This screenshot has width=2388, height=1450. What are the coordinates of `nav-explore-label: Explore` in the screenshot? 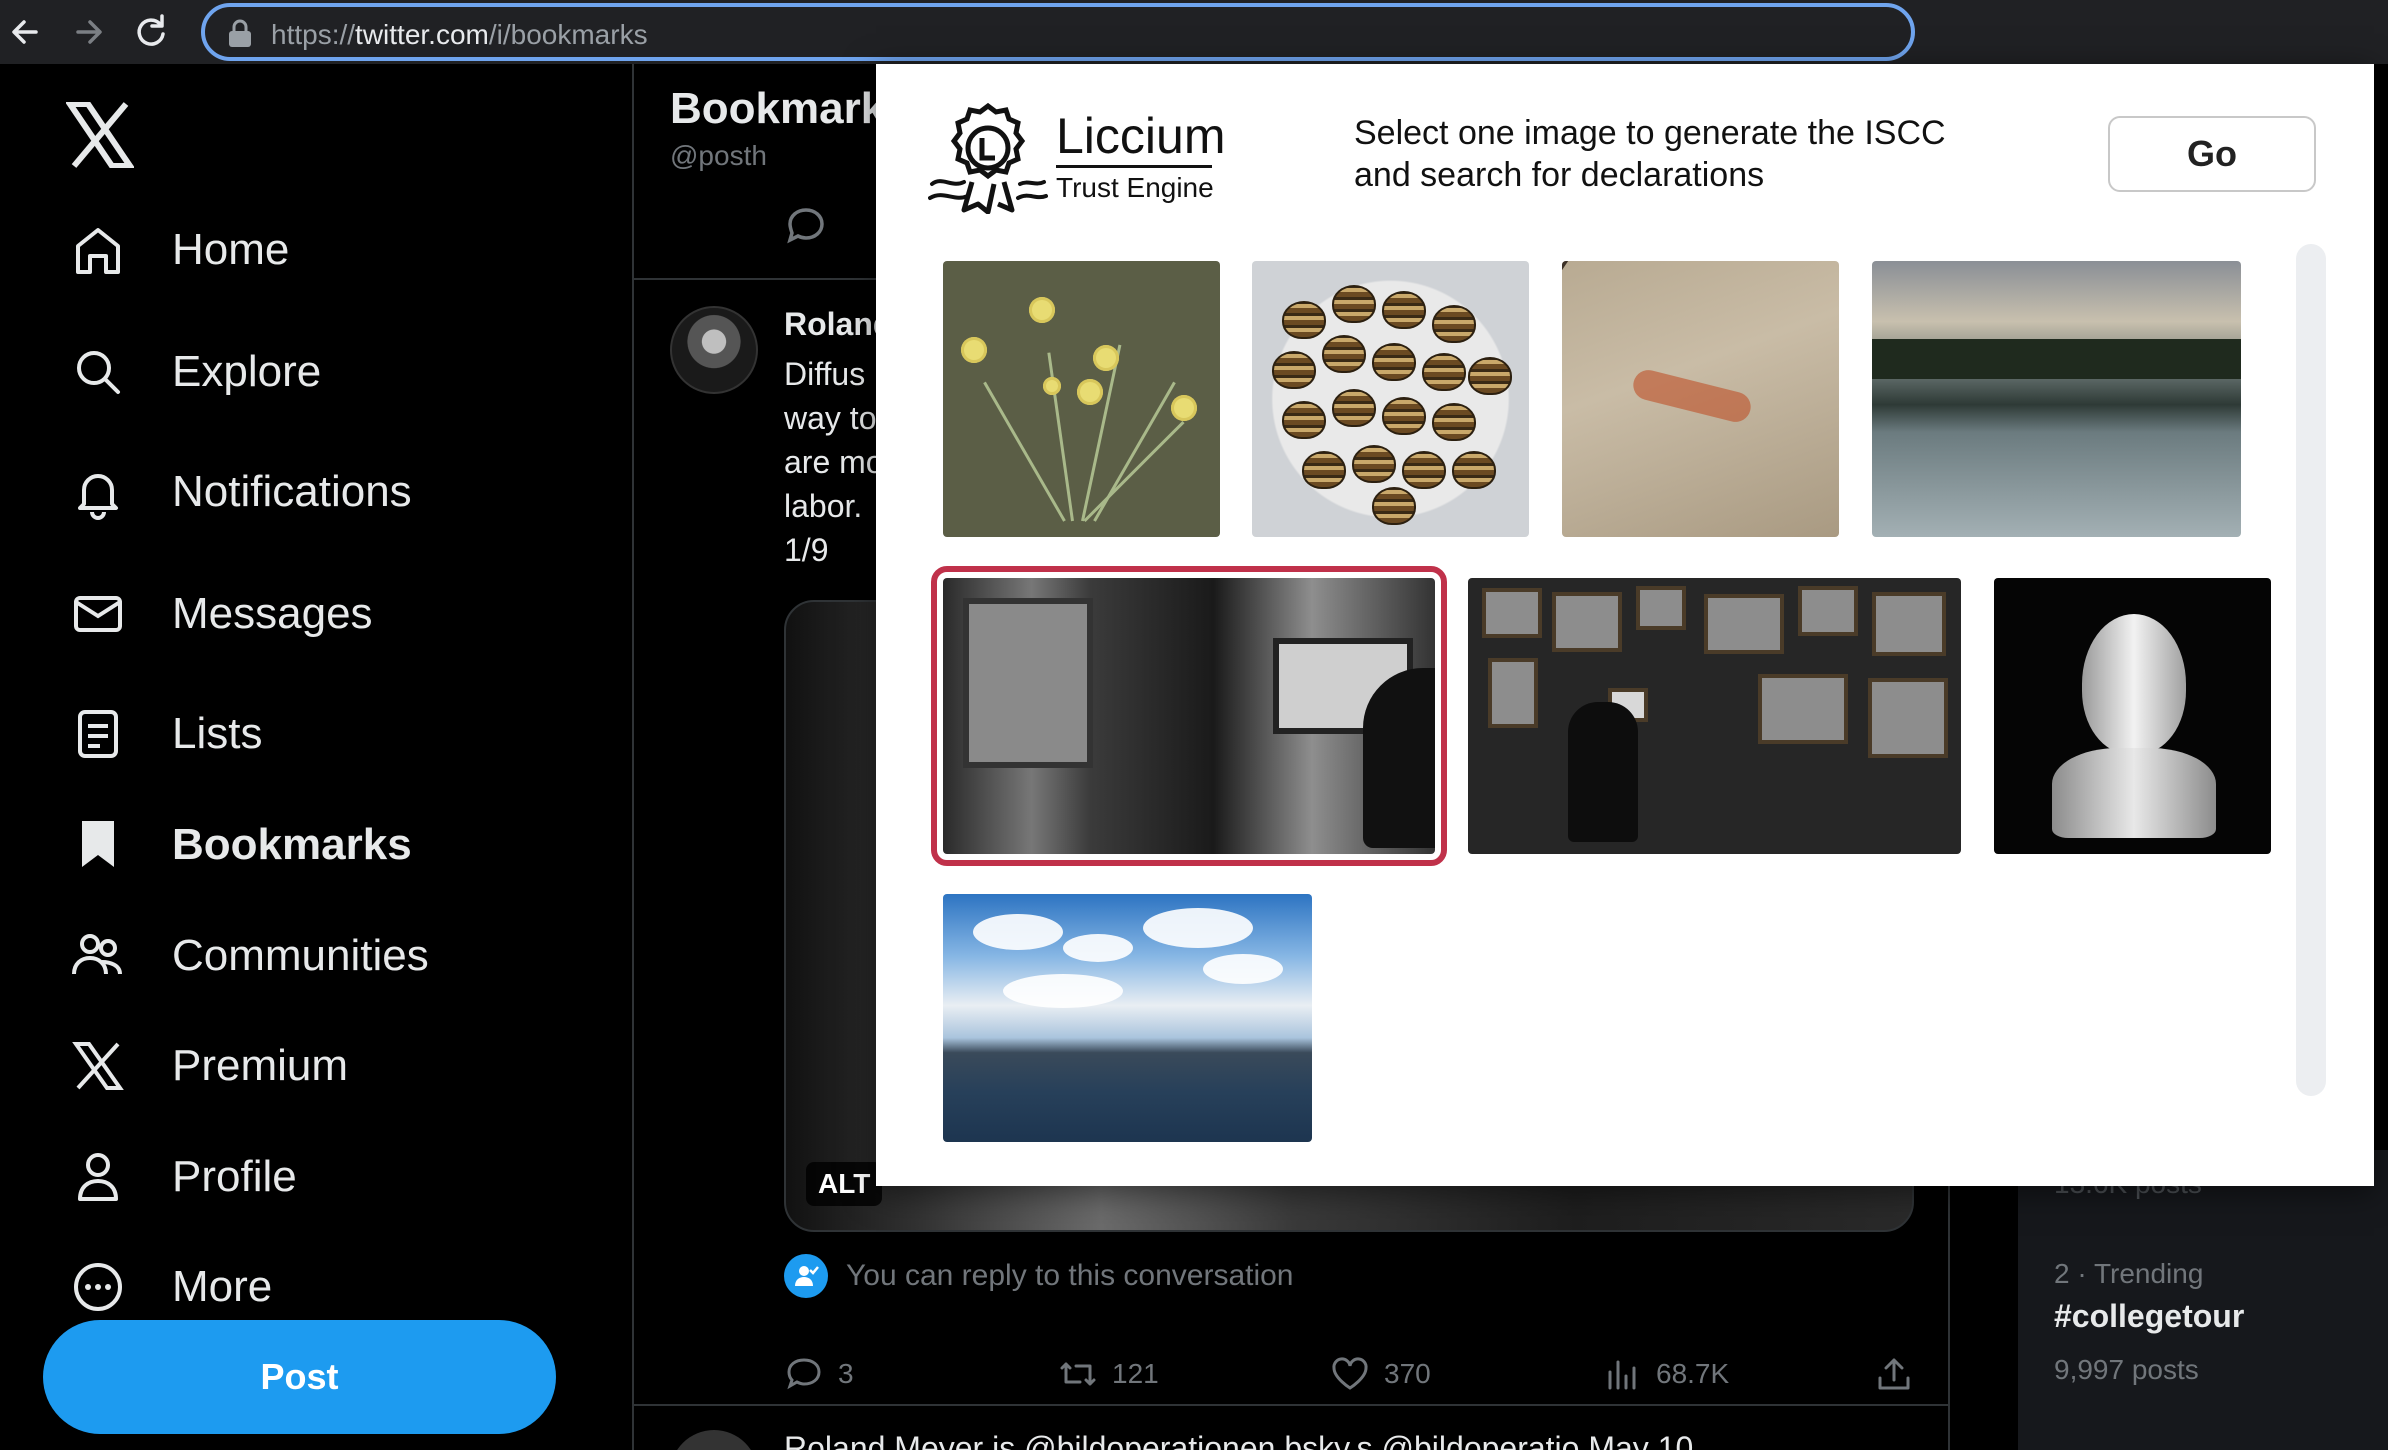 It's located at (247, 371).